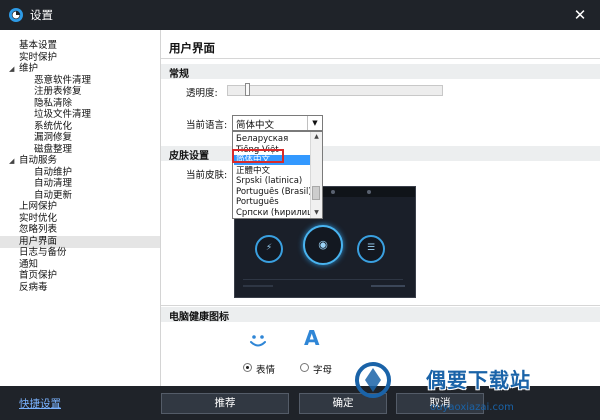  What do you see at coordinates (316, 193) in the screenshot?
I see `scrollbar-thumb` at bounding box center [316, 193].